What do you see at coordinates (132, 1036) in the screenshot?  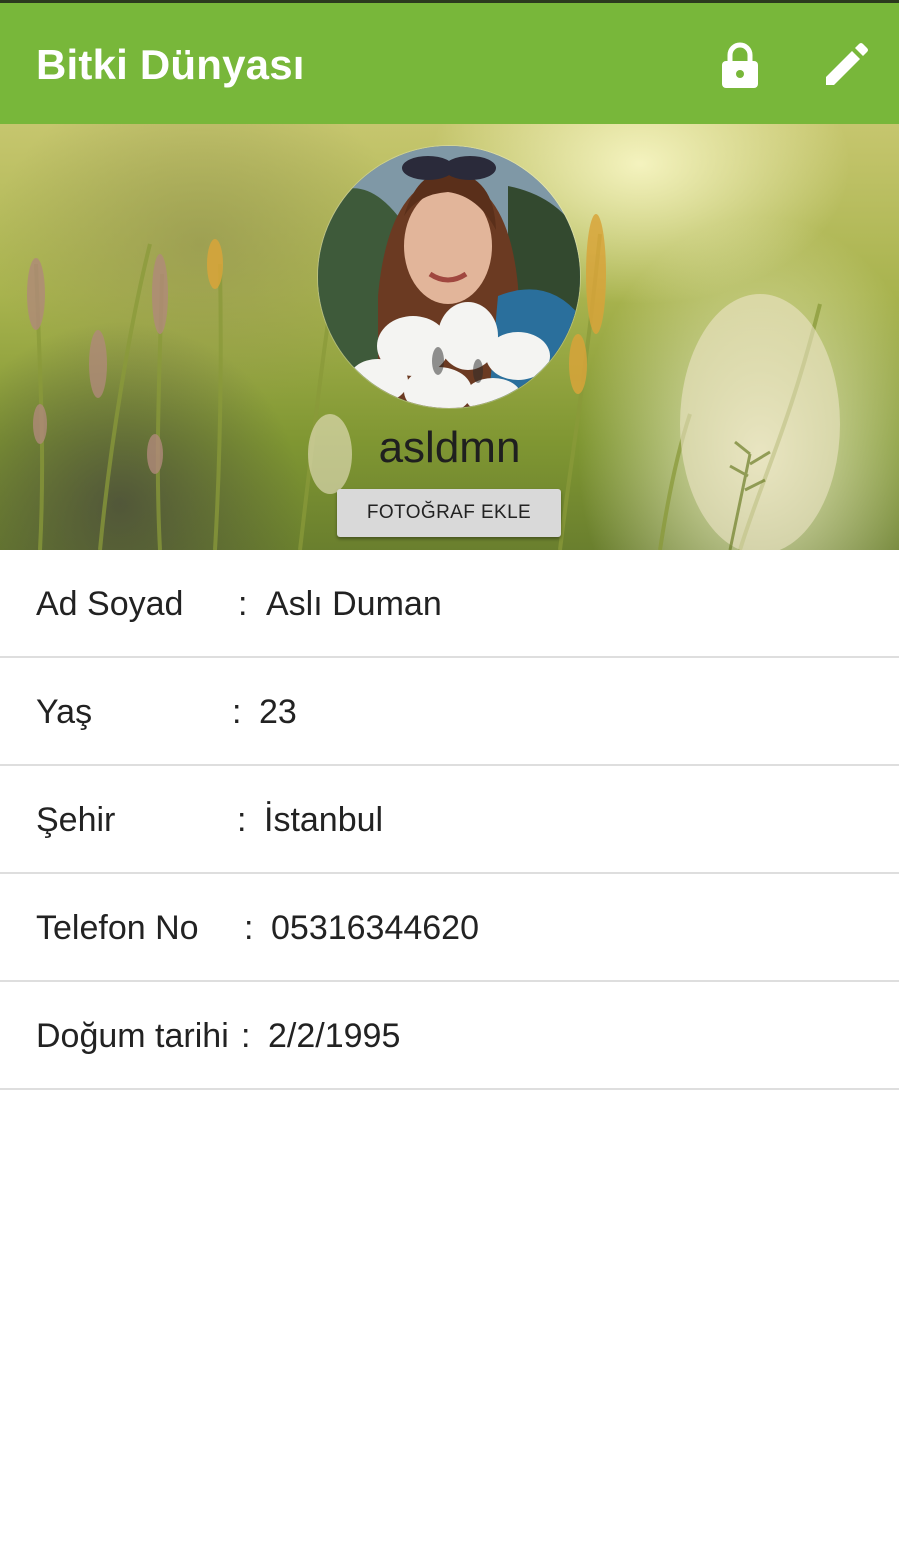 I see `info-label: Doğum tarihi` at bounding box center [132, 1036].